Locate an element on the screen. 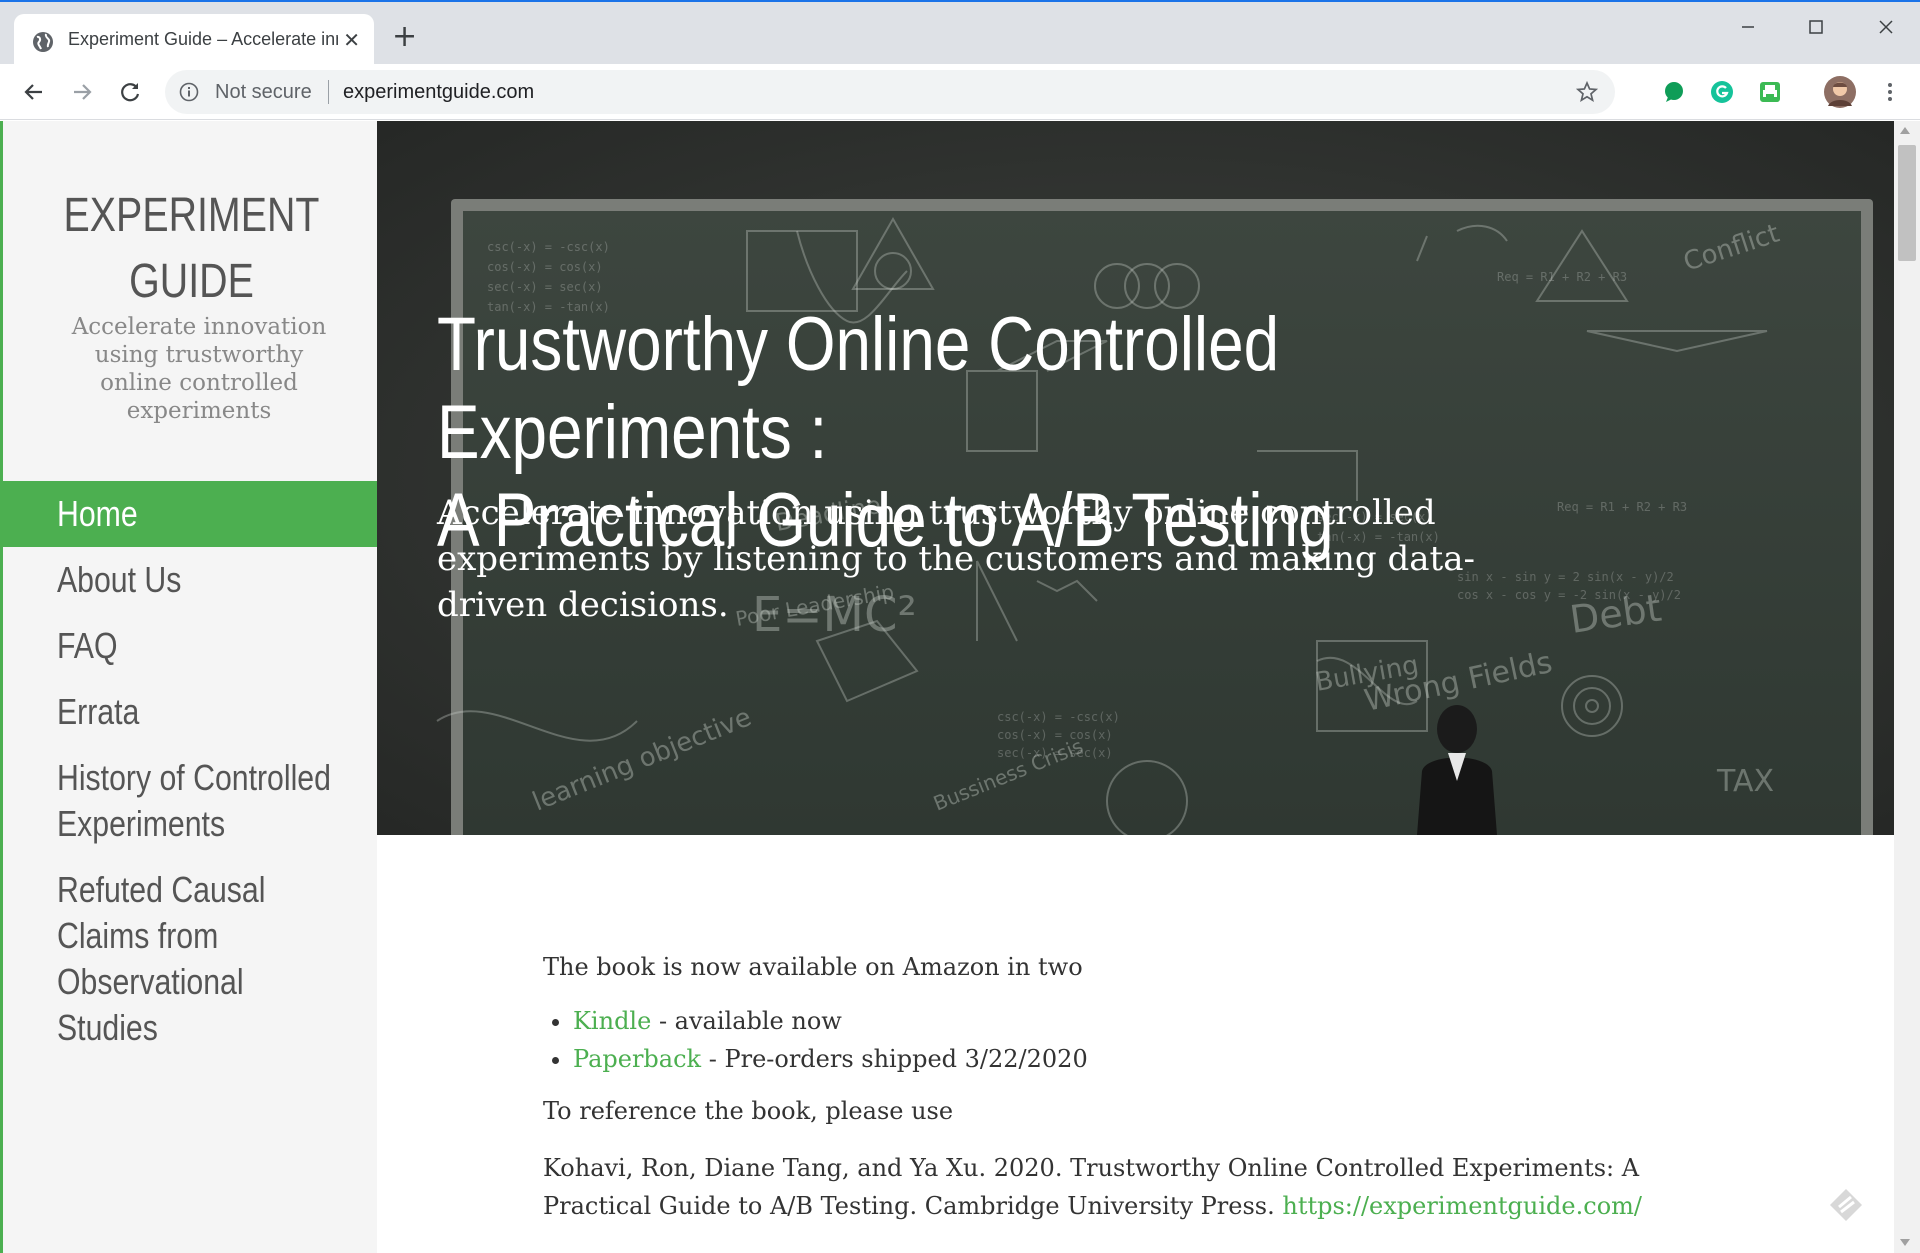 The height and width of the screenshot is (1253, 1920). minimize-icon is located at coordinates (1748, 27).